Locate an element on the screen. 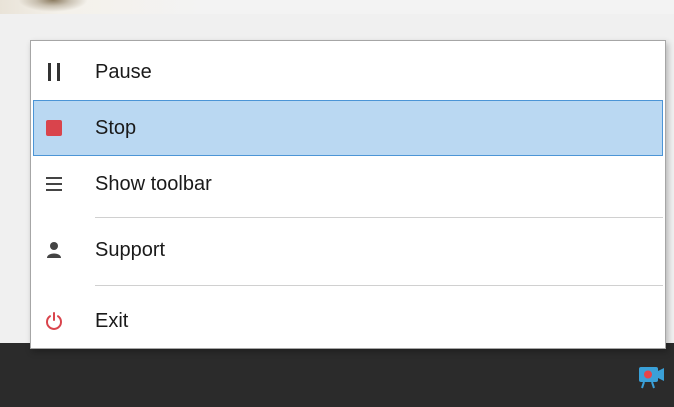  menu-item-label: Stop is located at coordinates (116, 127).